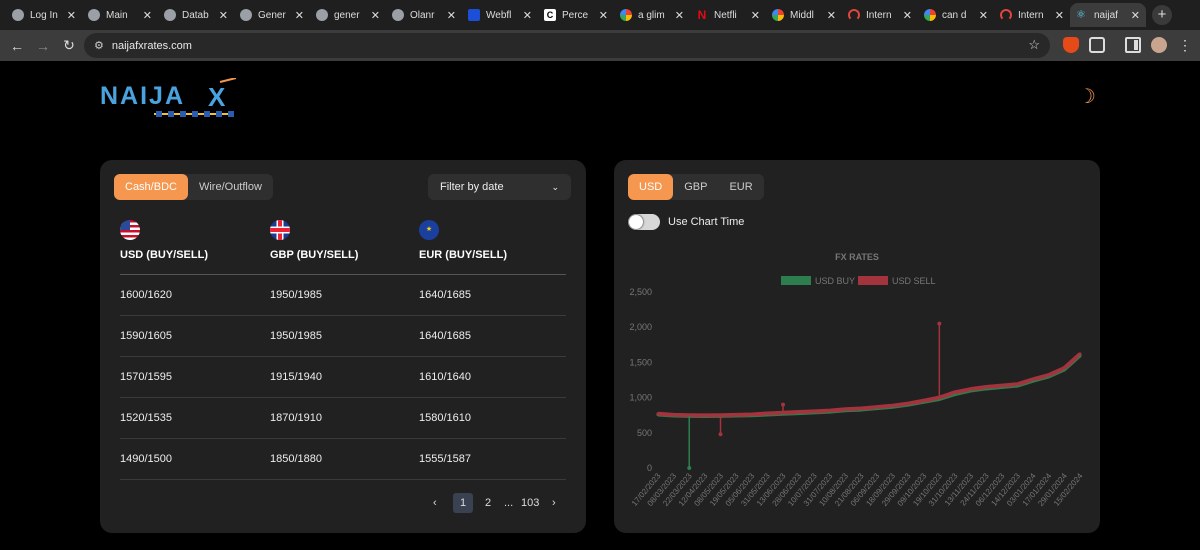  Describe the element at coordinates (530, 503) in the screenshot. I see `pagination-page-last: 103` at that location.